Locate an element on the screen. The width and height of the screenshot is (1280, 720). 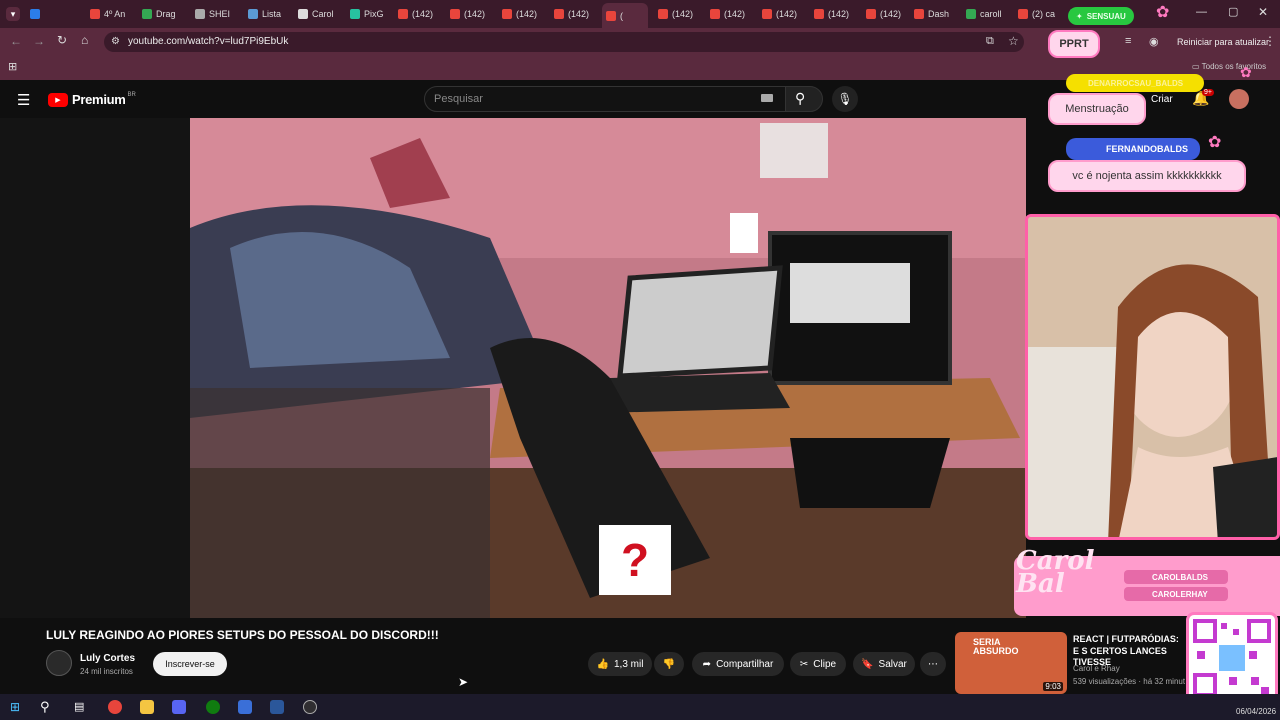
discord-icon is located at coordinates (179, 707).